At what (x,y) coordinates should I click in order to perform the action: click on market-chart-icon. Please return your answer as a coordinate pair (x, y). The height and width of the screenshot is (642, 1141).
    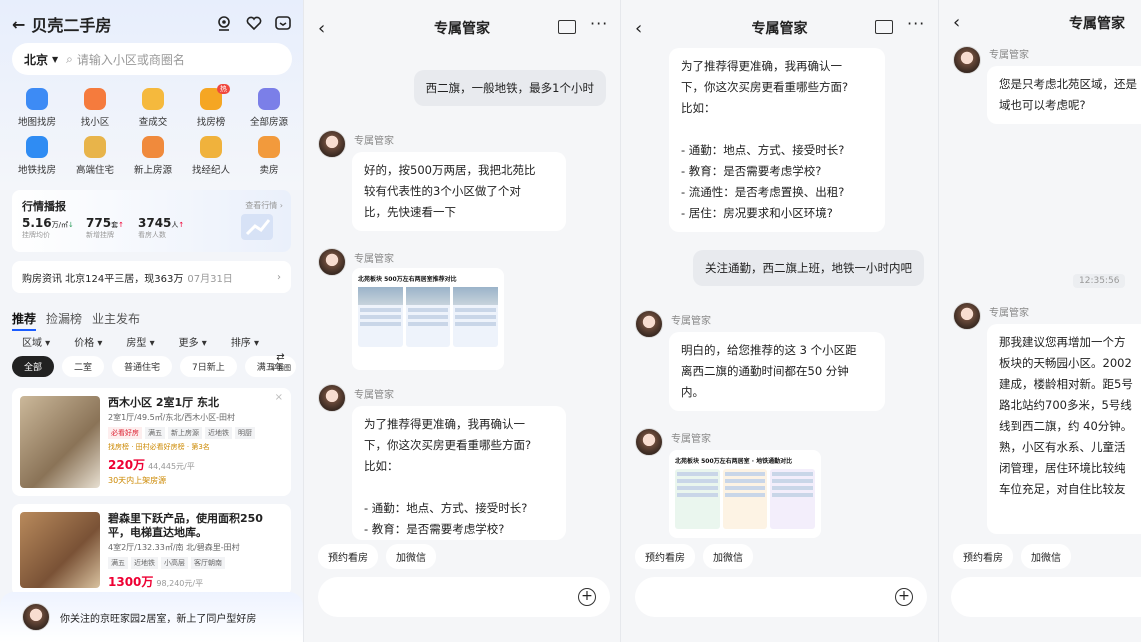
    Looking at the image, I should click on (257, 227).